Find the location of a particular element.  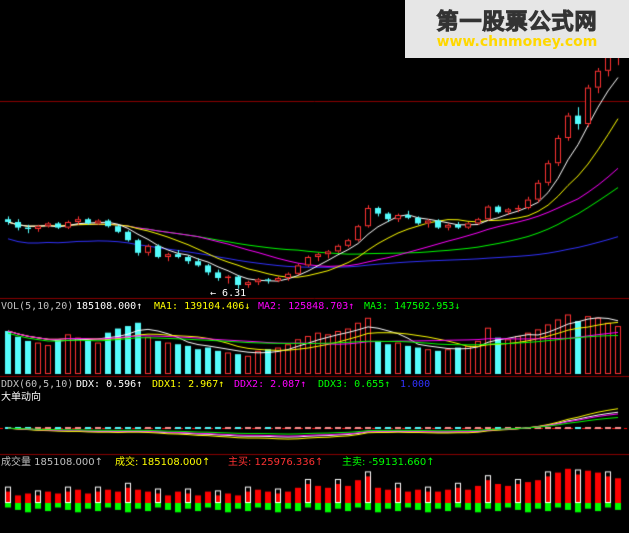

vol-value: 185108.000↑ is located at coordinates (109, 306).